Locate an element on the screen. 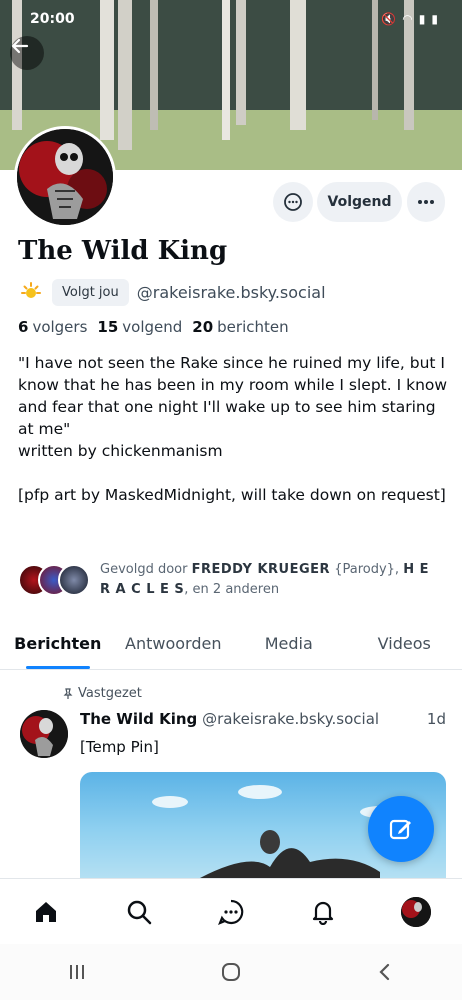 This screenshot has width=462, height=1000. followed-by-suffix: , en 2 anderen is located at coordinates (232, 589).